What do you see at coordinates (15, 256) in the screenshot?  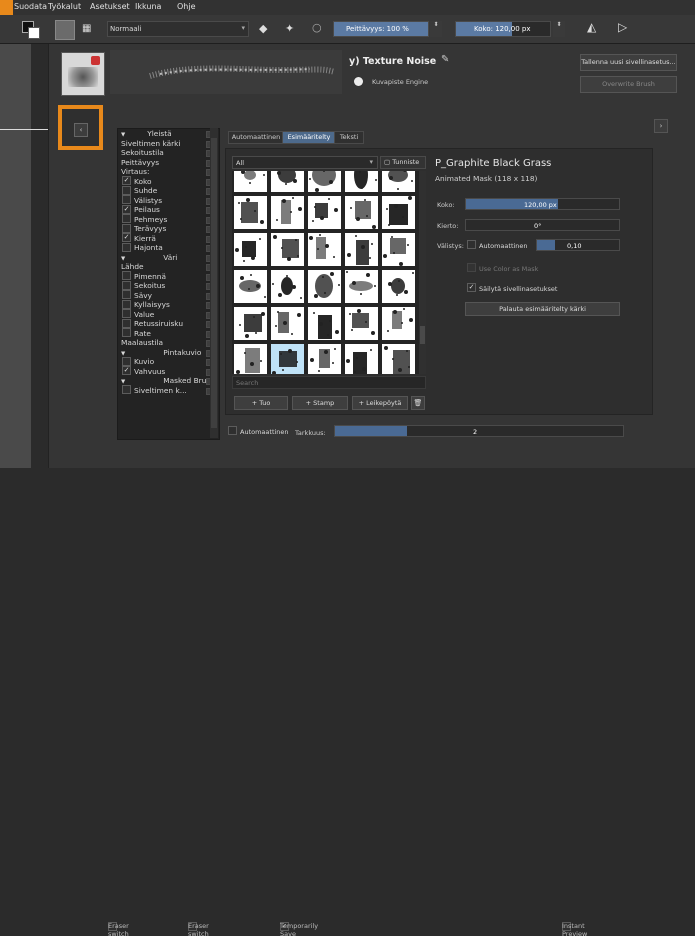 I see `canvas-area` at bounding box center [15, 256].